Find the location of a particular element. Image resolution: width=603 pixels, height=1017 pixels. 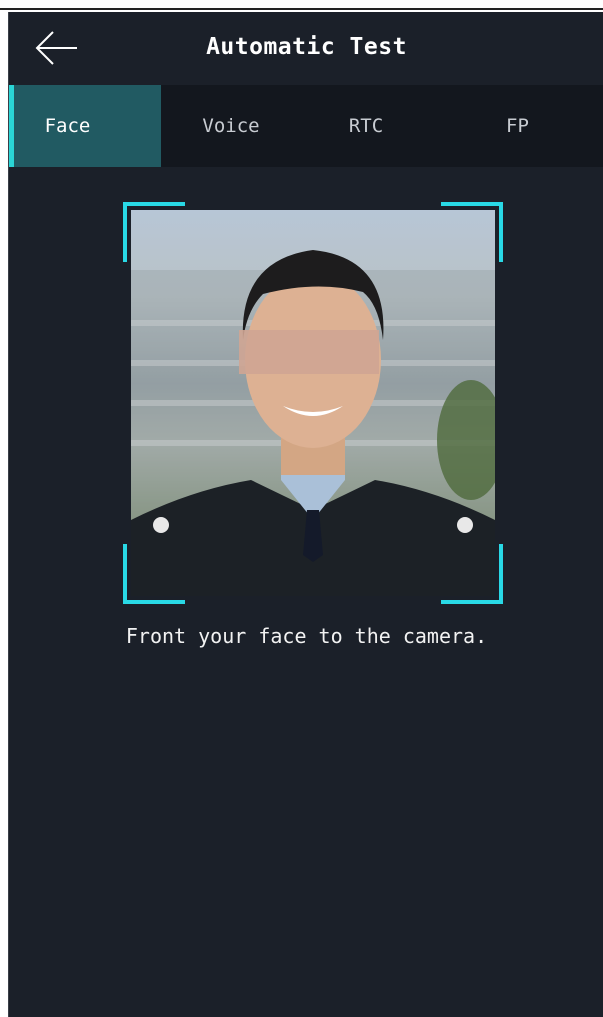

frame-corner-top-left is located at coordinates (154, 232).